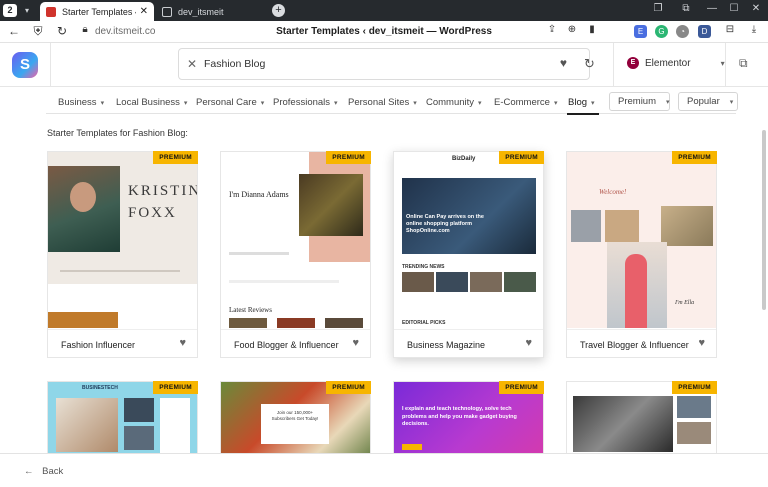  I want to click on tab-label: dev_itsmeit, so click(201, 11).